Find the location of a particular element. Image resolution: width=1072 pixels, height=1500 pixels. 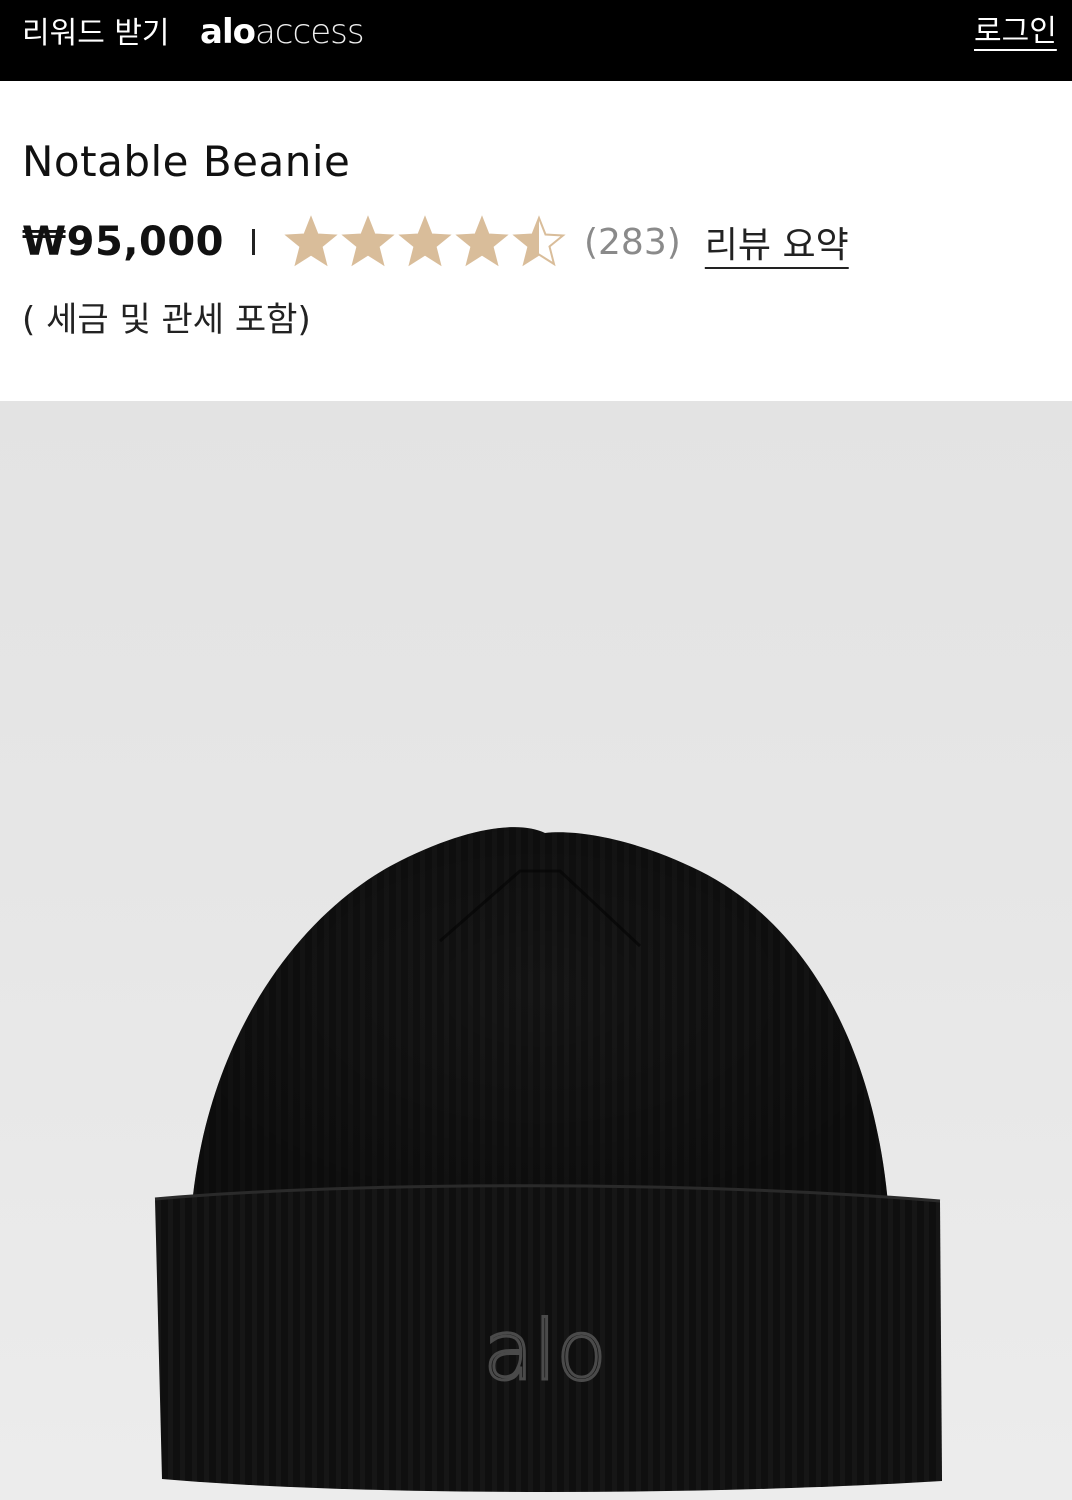

review-summary-link: 리뷰 요약 is located at coordinates (777, 242).